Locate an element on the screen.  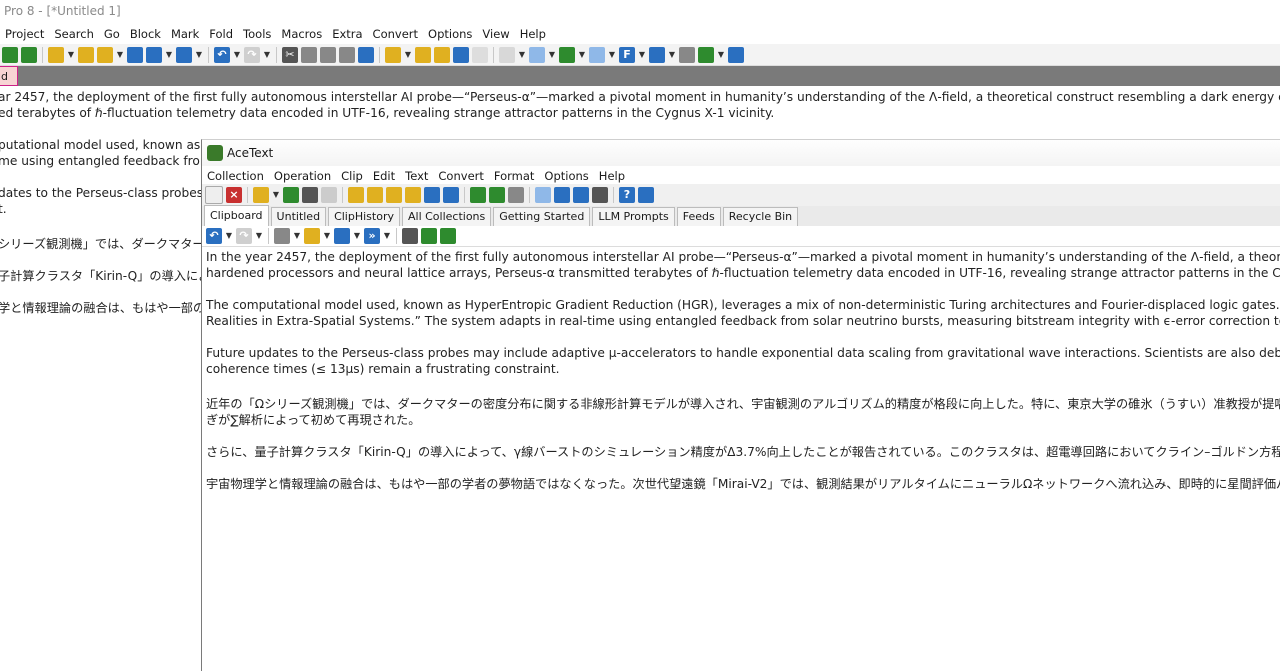
bookmark-icon is located at coordinates (567, 54).